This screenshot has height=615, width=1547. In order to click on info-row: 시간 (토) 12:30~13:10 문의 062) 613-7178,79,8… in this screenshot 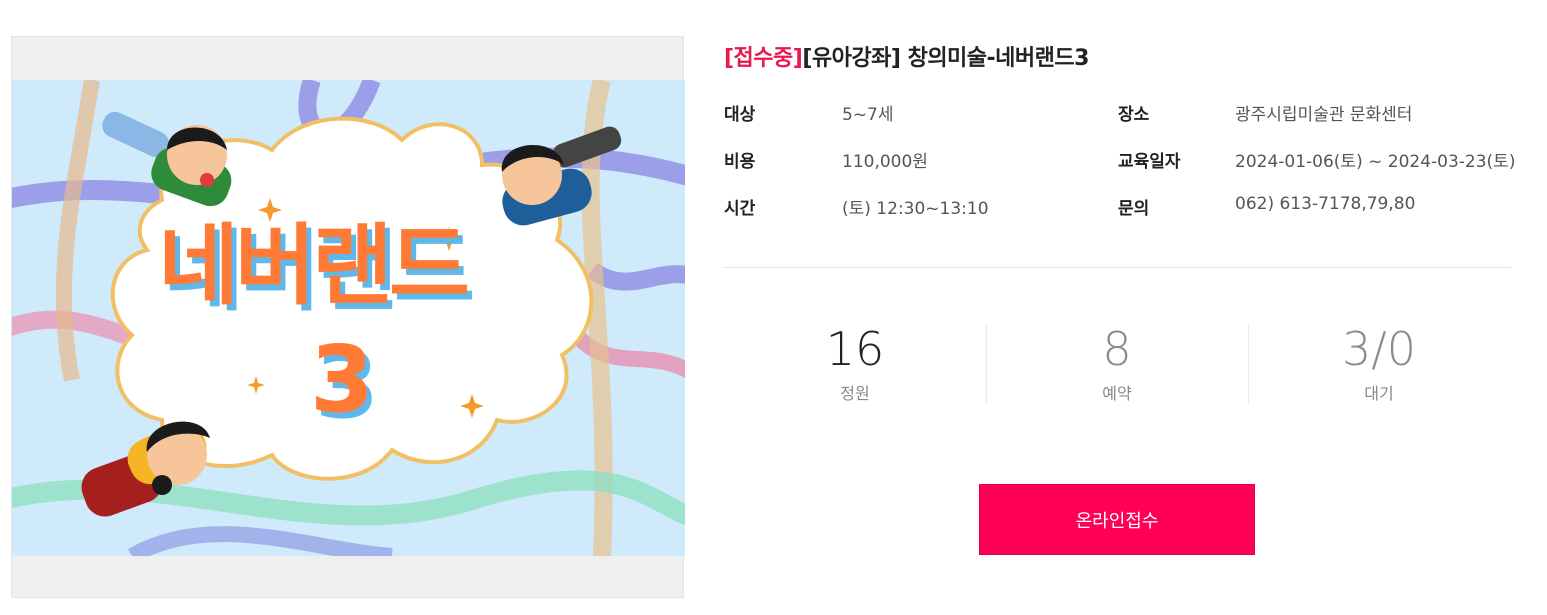, I will do `click(1119, 213)`.